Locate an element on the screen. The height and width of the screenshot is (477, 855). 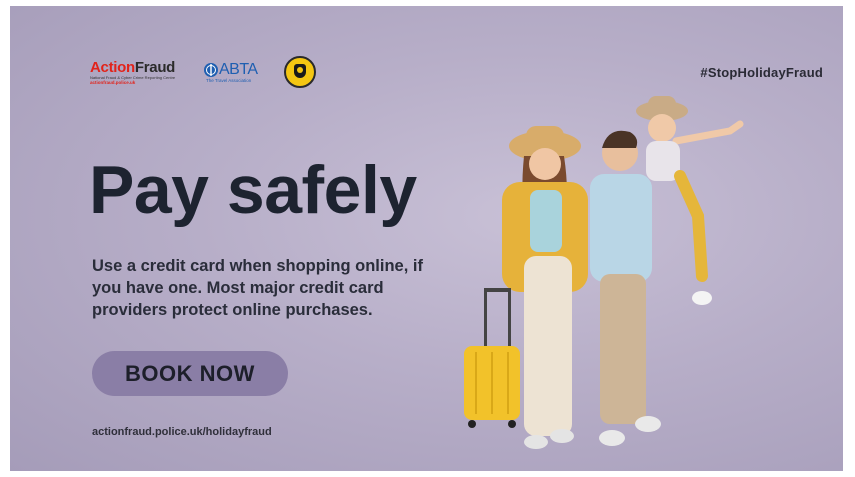
man-hair is located at coordinates (620, 139).